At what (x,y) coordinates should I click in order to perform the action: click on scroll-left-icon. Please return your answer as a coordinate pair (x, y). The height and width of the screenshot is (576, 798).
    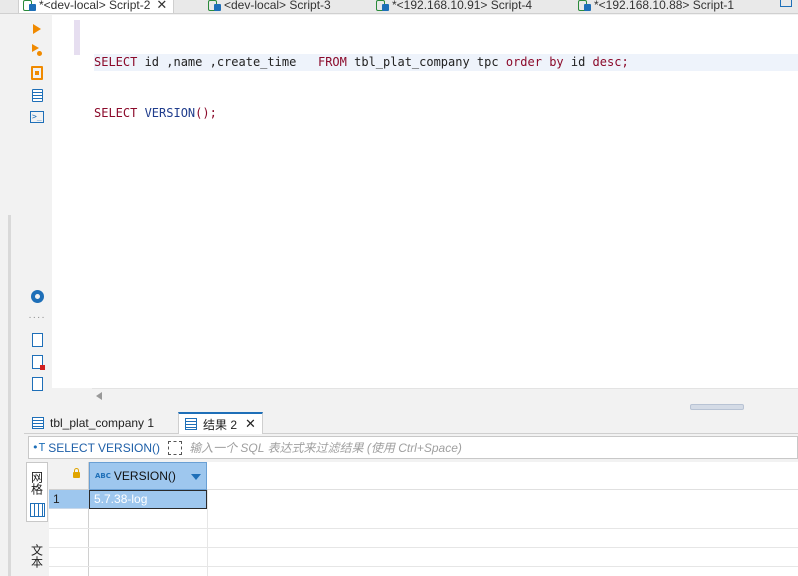
    Looking at the image, I should click on (99, 396).